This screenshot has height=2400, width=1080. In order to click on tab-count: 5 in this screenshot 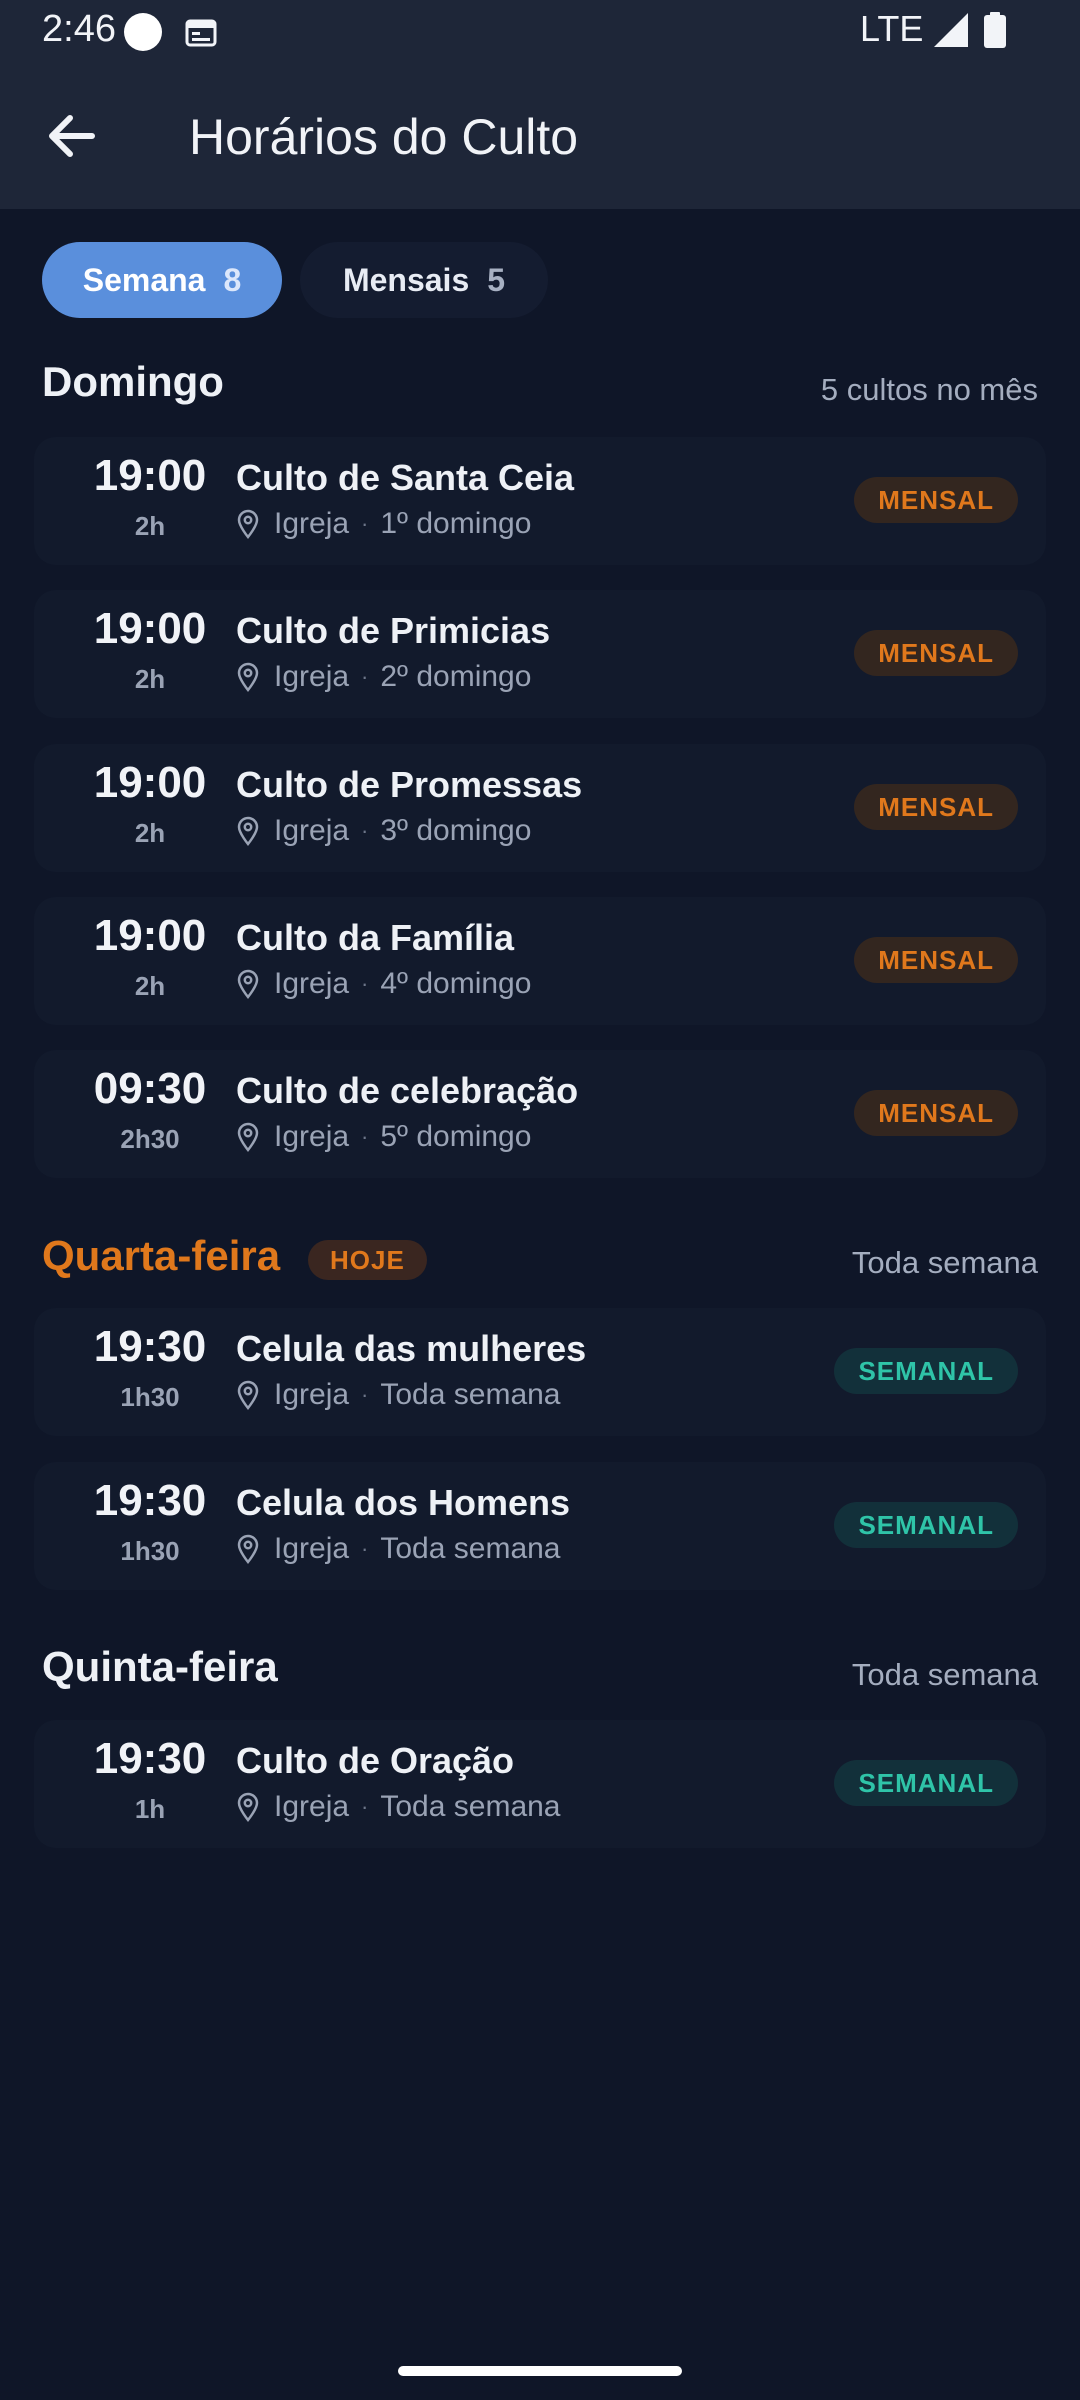, I will do `click(496, 279)`.